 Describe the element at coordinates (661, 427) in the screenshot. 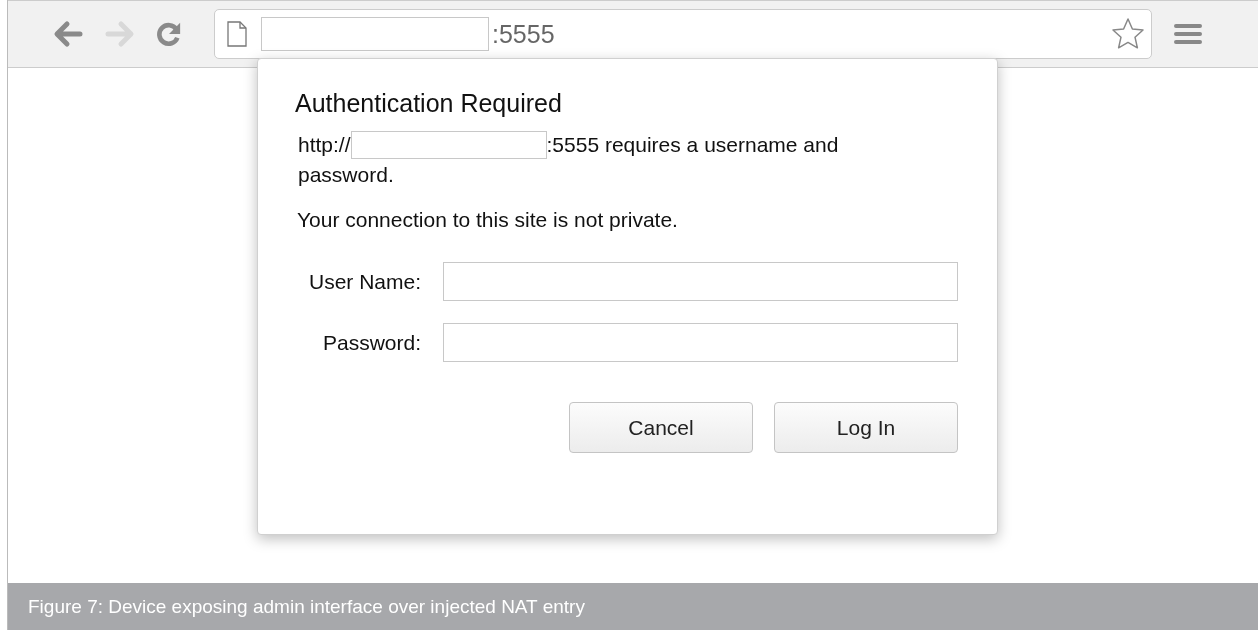

I see `dialog-button: Cancel` at that location.